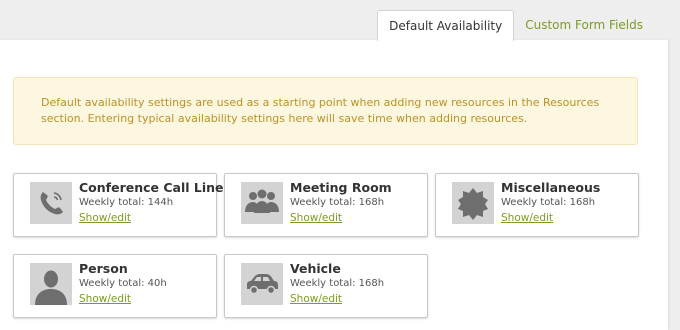  I want to click on resource-title: Miscellaneous, so click(551, 187).